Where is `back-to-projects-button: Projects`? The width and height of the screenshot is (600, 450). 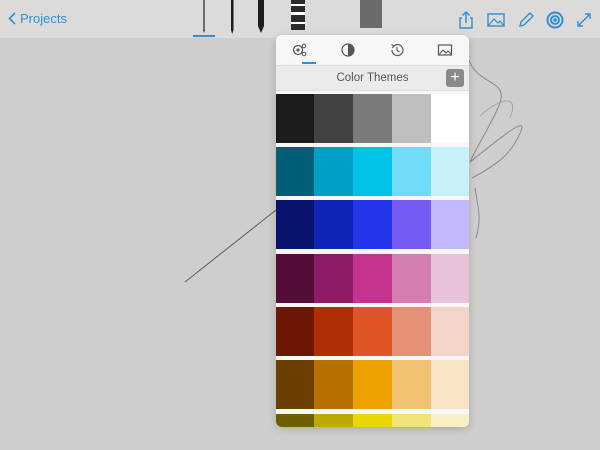 back-to-projects-button: Projects is located at coordinates (37, 18).